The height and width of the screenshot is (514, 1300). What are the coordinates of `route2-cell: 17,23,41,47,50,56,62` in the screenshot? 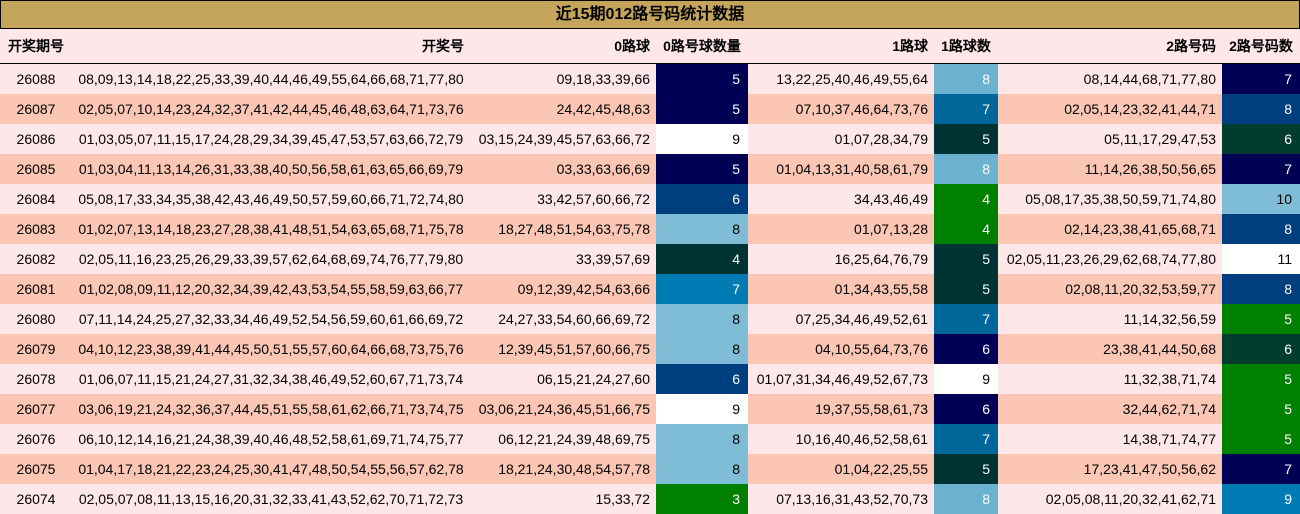 It's located at (1110, 469).